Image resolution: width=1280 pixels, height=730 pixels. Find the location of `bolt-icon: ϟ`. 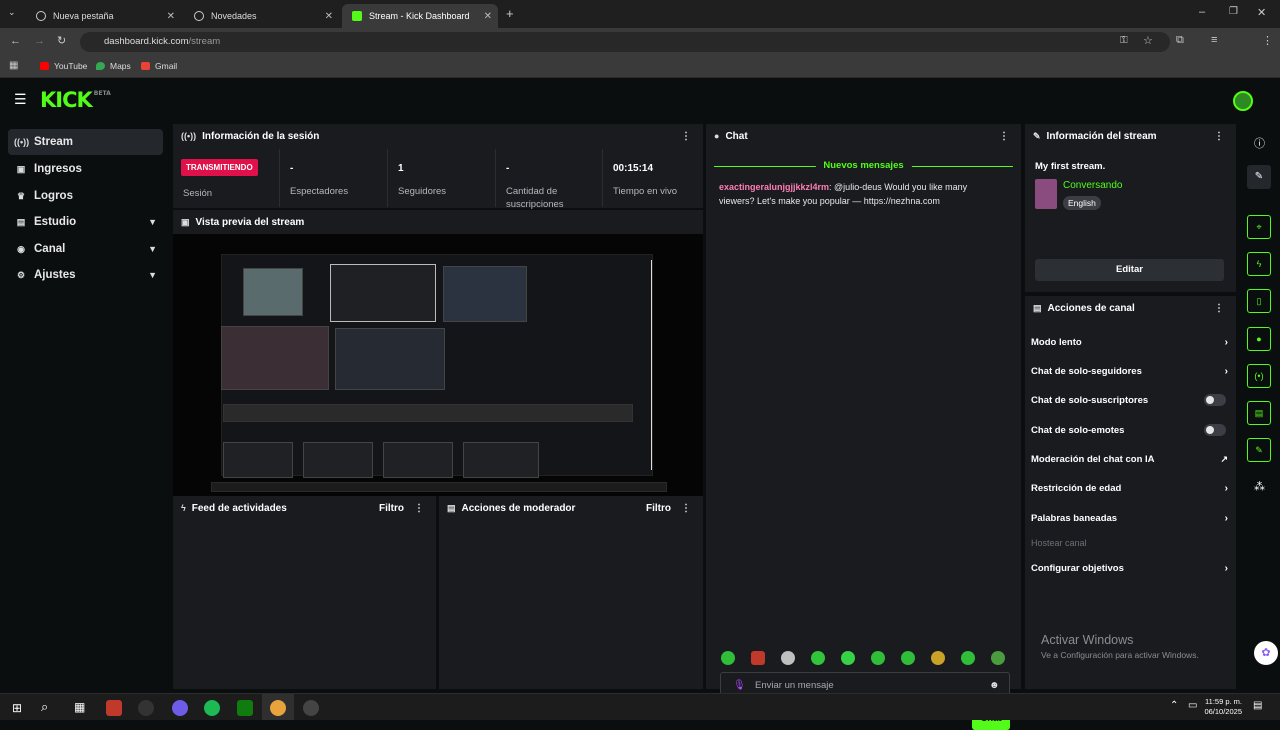

bolt-icon: ϟ is located at coordinates (1259, 264).